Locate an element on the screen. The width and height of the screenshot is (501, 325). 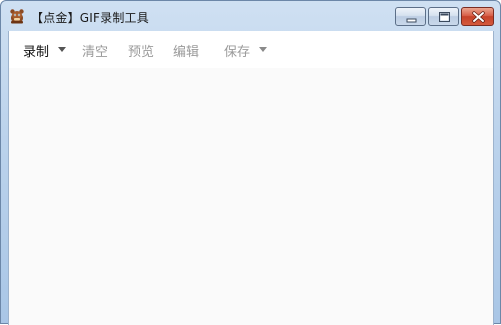
record-dropdown-arrow-icon is located at coordinates (62, 49).